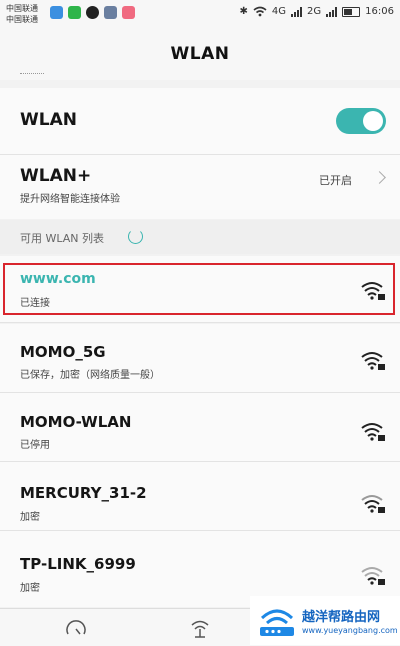  I want to click on network-item-momo-wlan: MOMO-WLAN 已停用, so click(200, 427).